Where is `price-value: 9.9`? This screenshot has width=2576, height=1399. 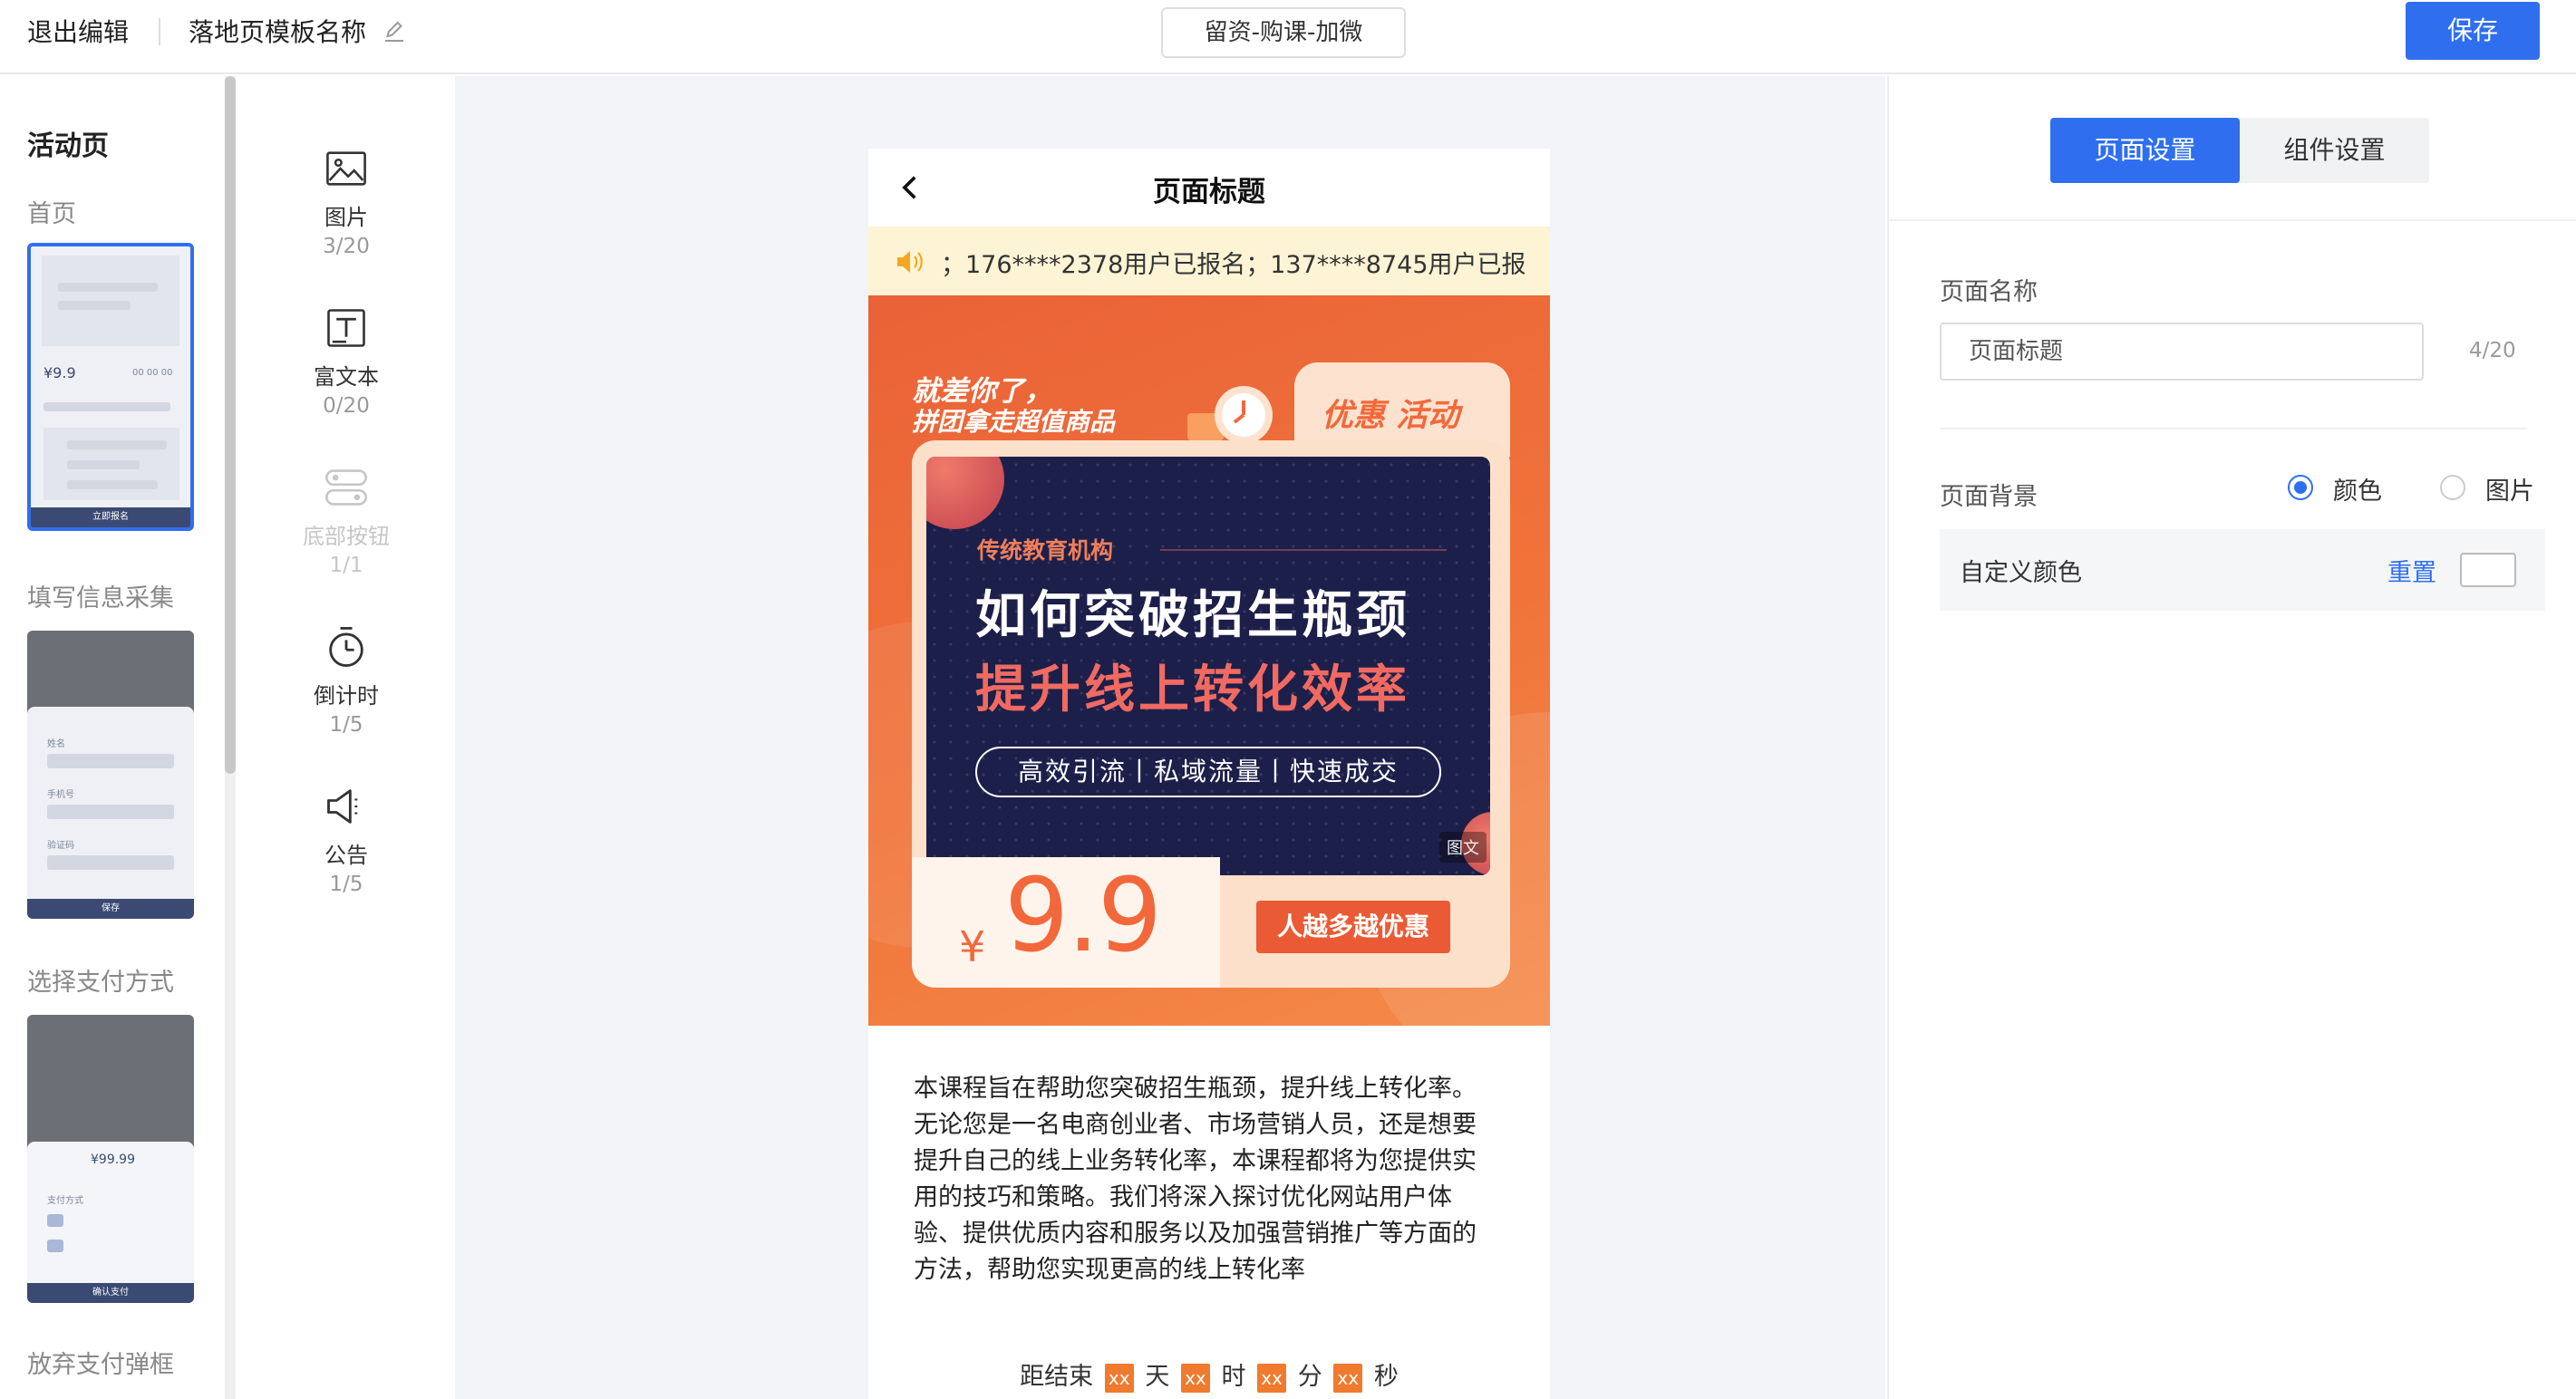
price-value: 9.9 is located at coordinates (1083, 916).